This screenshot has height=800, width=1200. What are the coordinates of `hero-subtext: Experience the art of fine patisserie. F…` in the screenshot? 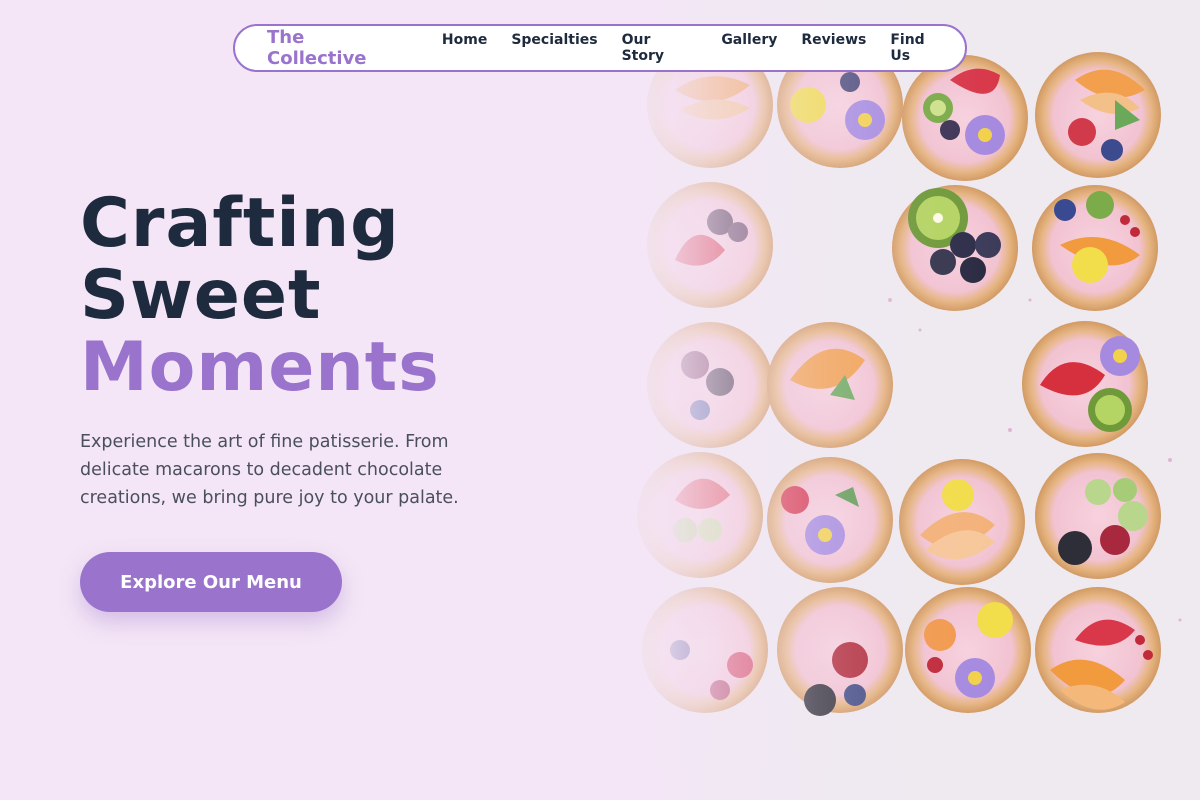 It's located at (269, 470).